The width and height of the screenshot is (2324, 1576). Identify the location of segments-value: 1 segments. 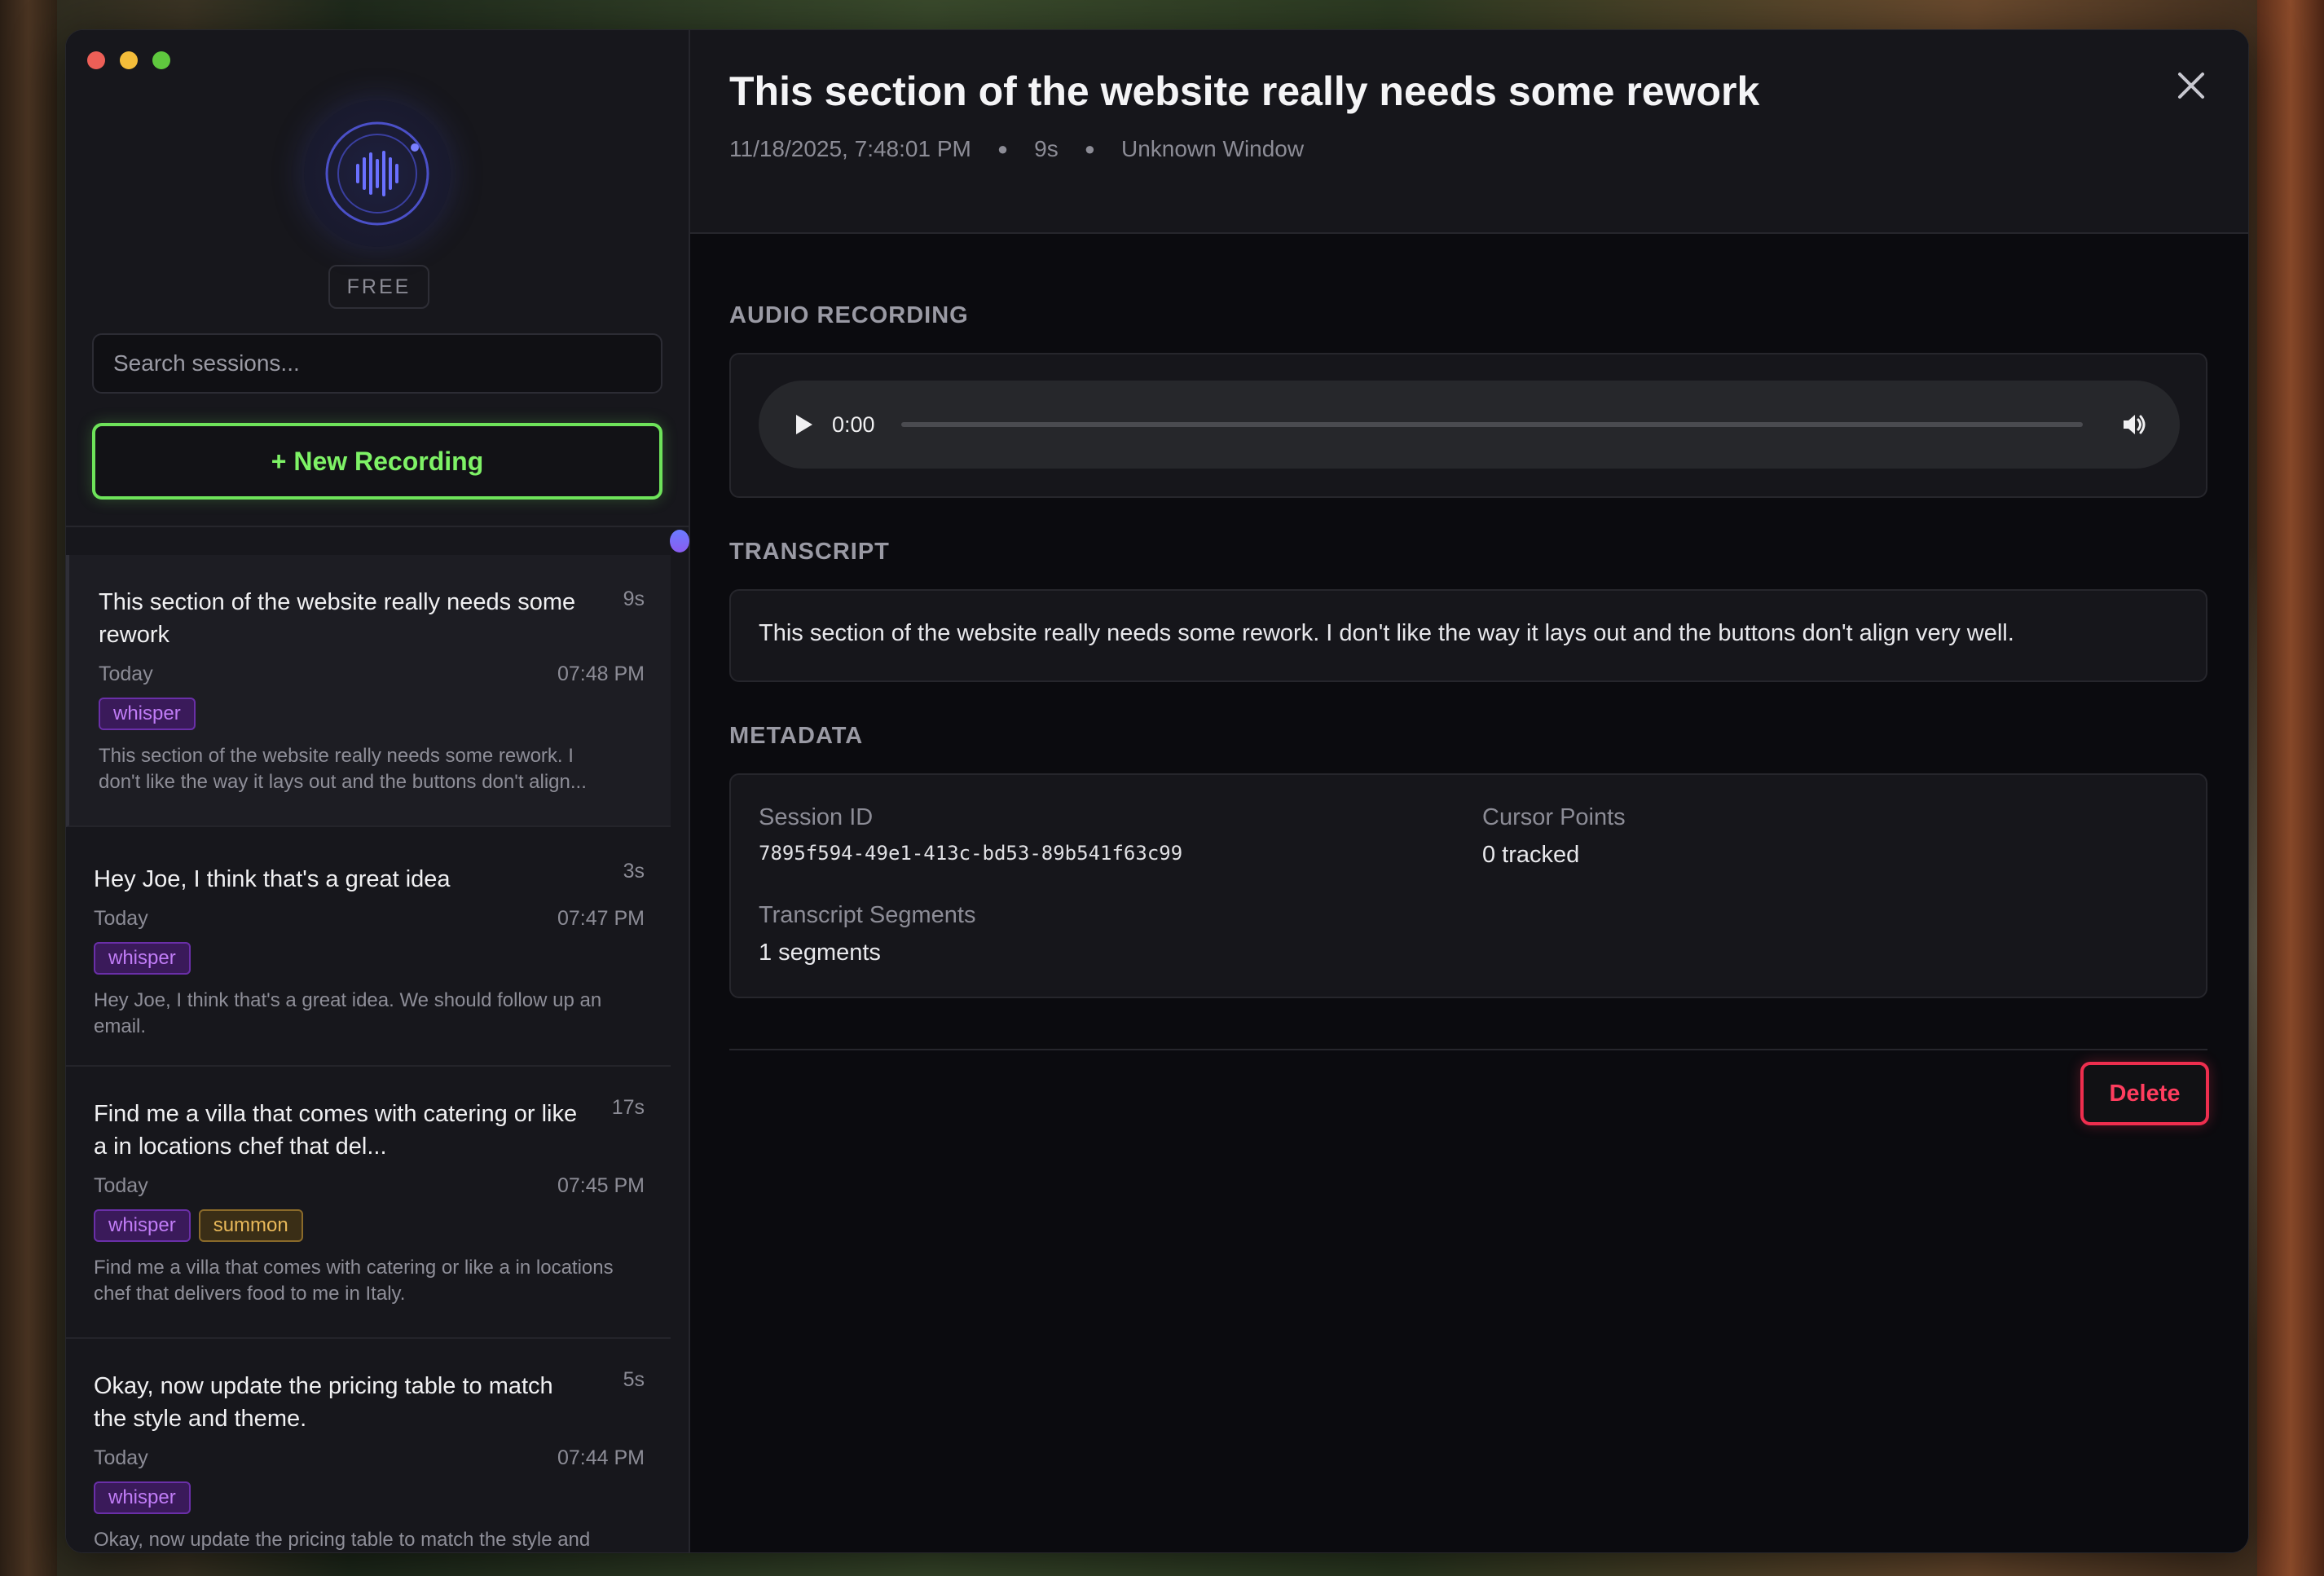
(820, 953).